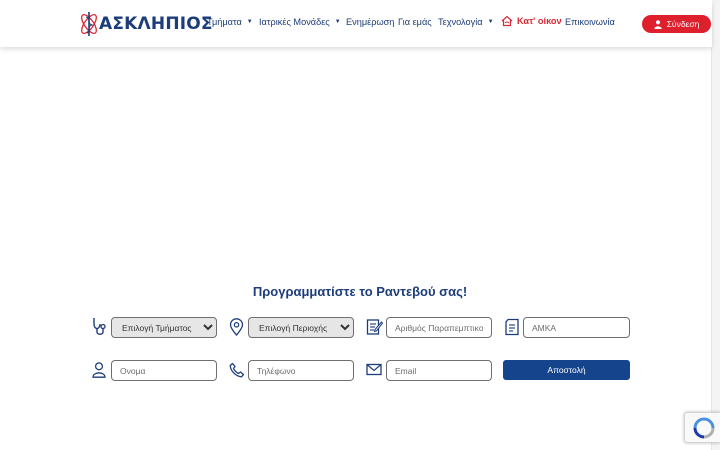 The image size is (720, 450). What do you see at coordinates (224, 22) in the screenshot?
I see `nav-label: Τμήματα` at bounding box center [224, 22].